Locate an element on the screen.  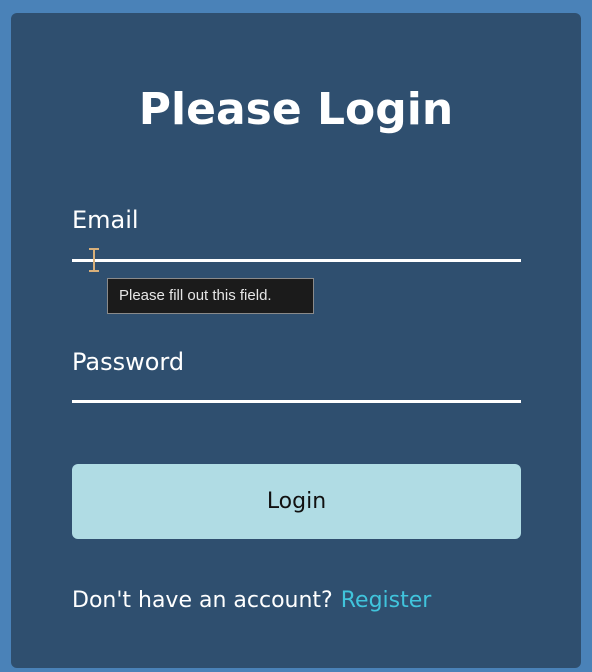
register-link: Register is located at coordinates (386, 600).